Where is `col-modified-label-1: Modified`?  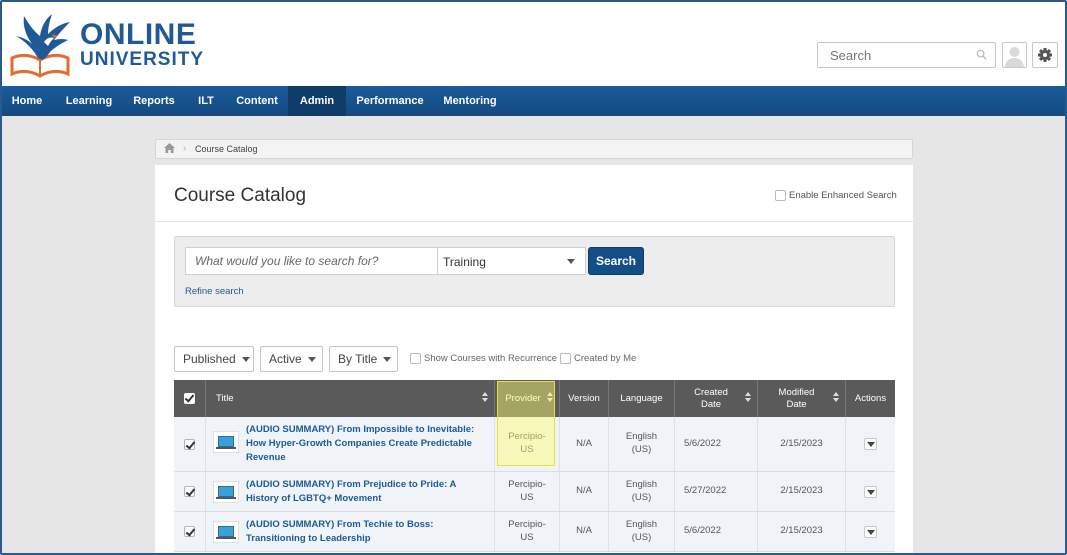 col-modified-label-1: Modified is located at coordinates (796, 392).